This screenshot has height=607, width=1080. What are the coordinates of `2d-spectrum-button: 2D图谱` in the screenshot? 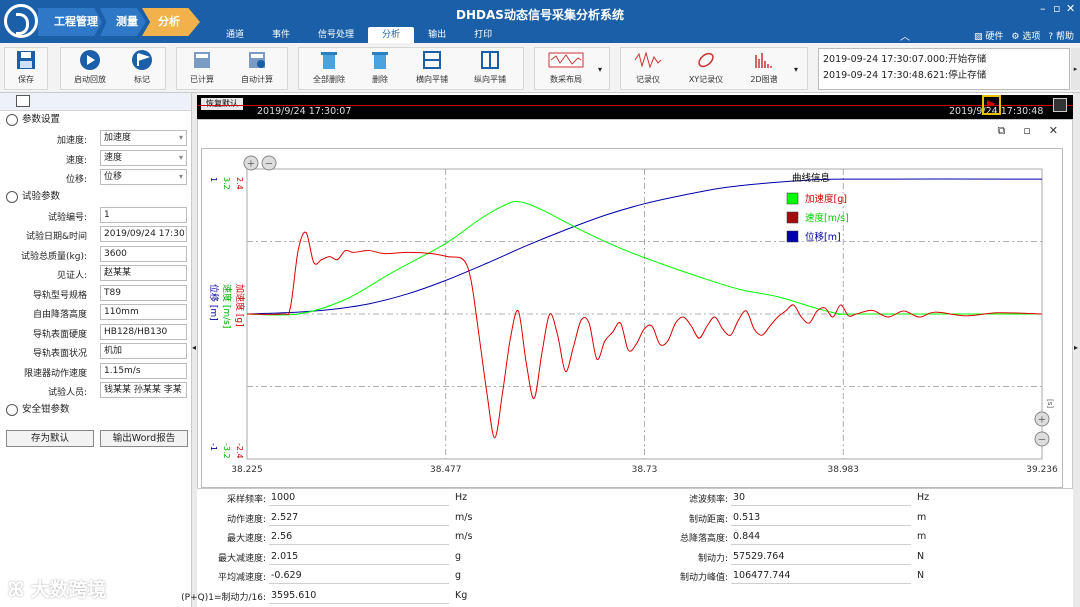 It's located at (764, 67).